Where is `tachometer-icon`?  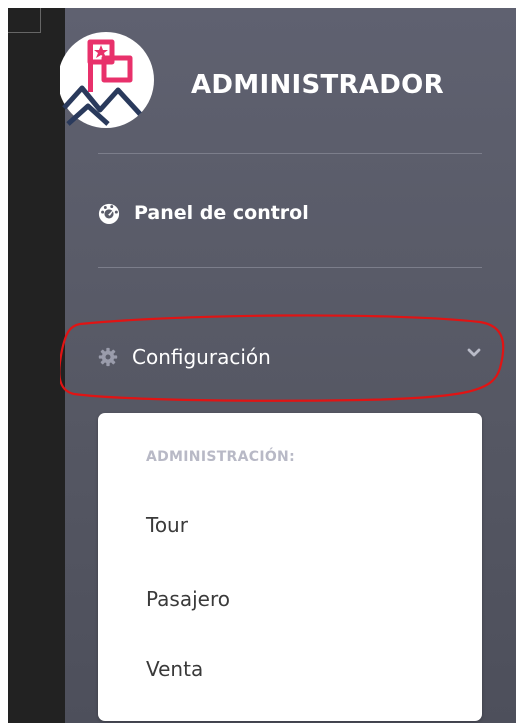 tachometer-icon is located at coordinates (109, 213).